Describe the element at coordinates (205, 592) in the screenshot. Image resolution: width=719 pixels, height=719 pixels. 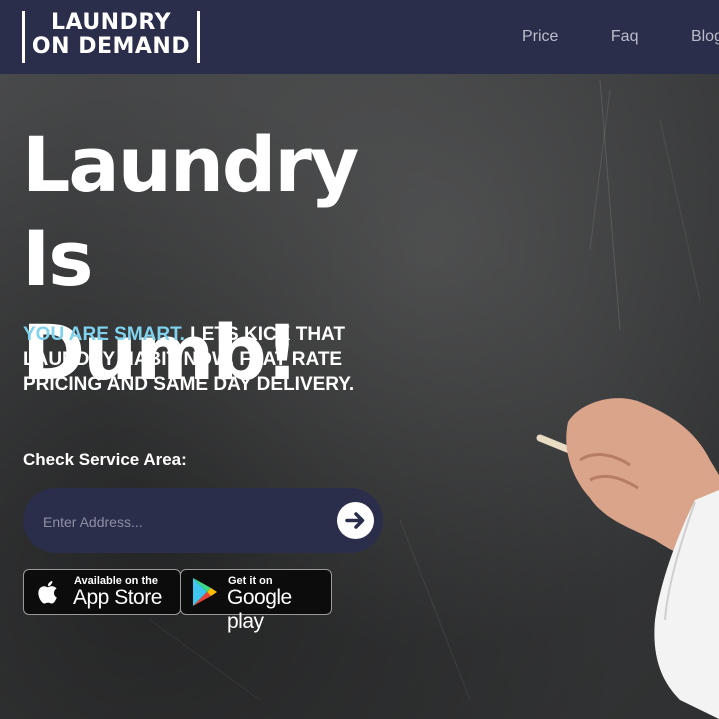
I see `google-play-icon` at that location.